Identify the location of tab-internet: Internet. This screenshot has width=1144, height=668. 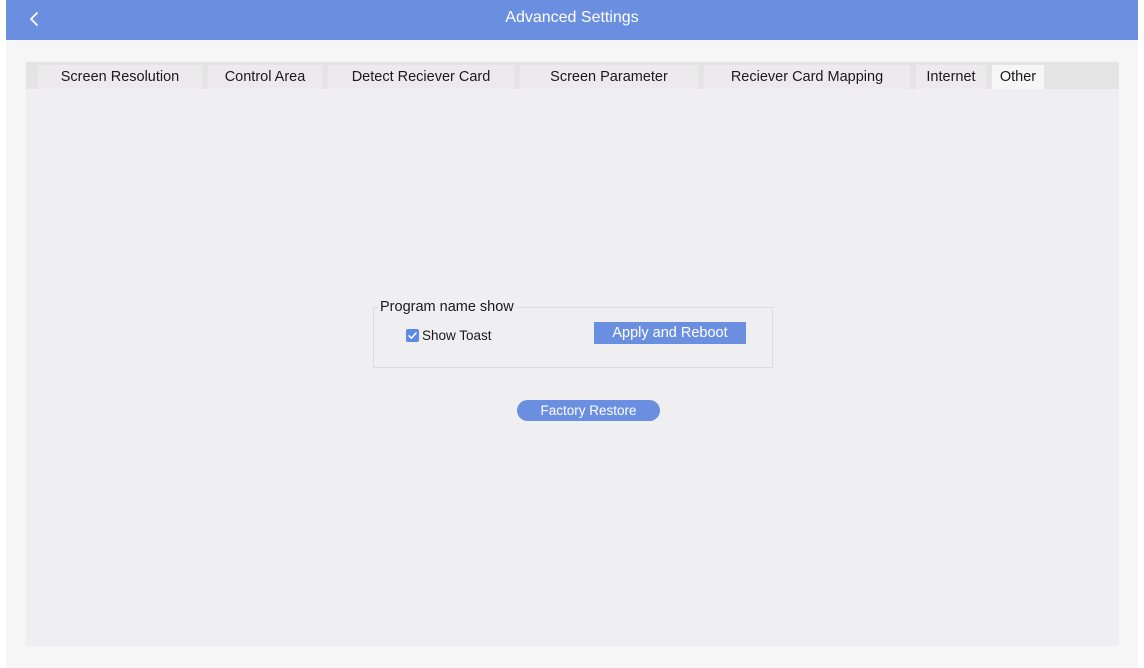
(951, 77).